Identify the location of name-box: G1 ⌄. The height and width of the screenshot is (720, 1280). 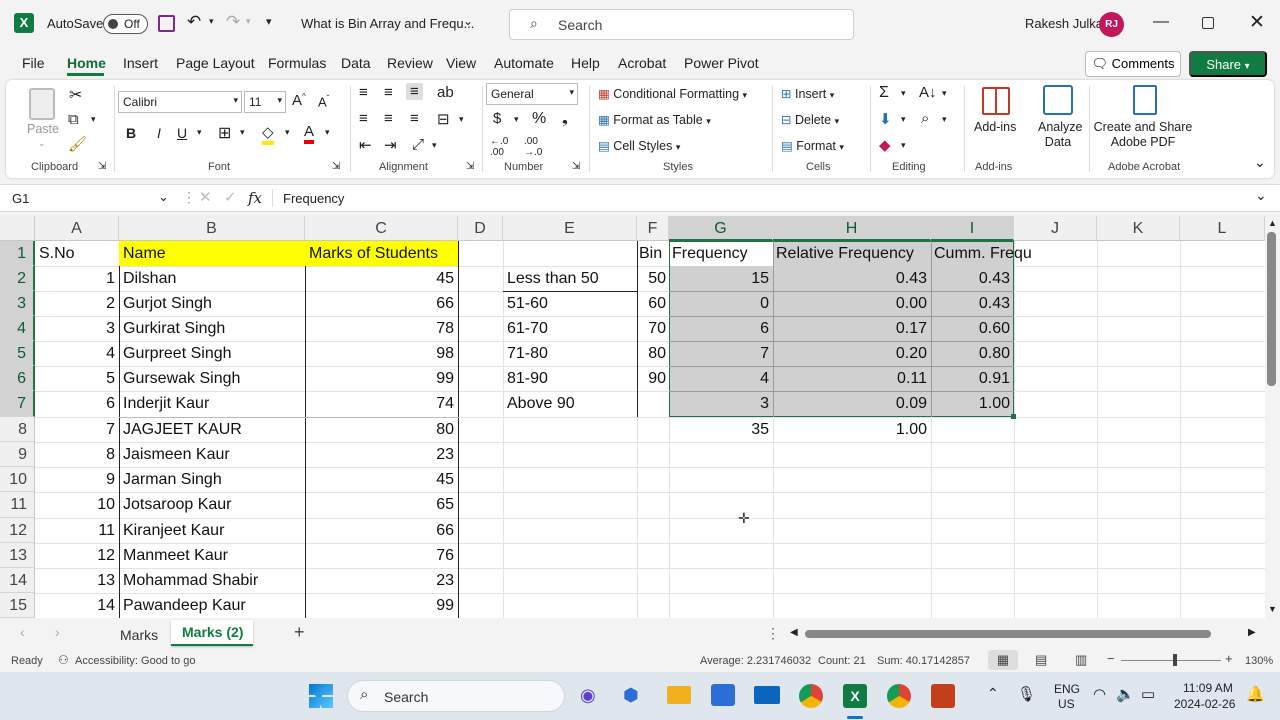
(89, 198).